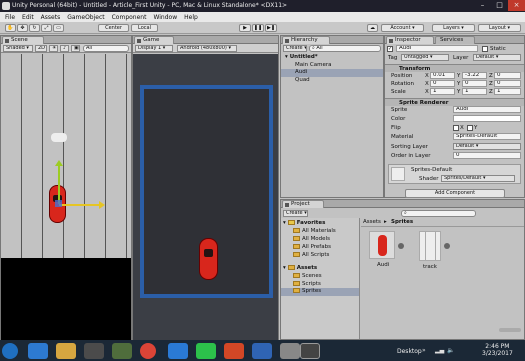 The height and width of the screenshot is (361, 525). I want to click on scale-tool-button: ⤢, so click(46, 28).